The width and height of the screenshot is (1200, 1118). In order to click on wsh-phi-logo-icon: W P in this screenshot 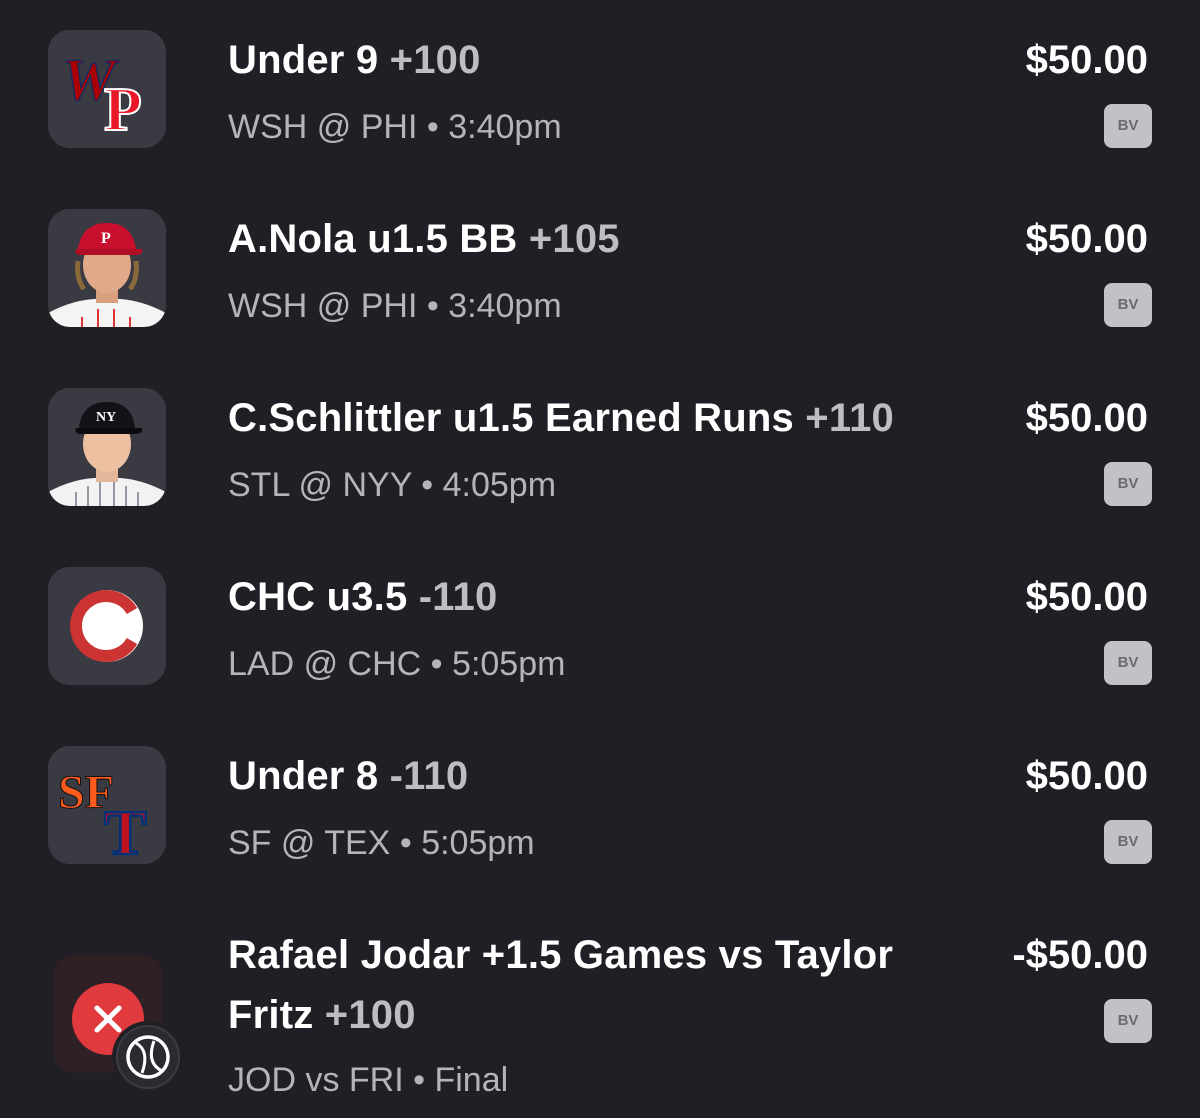, I will do `click(107, 89)`.